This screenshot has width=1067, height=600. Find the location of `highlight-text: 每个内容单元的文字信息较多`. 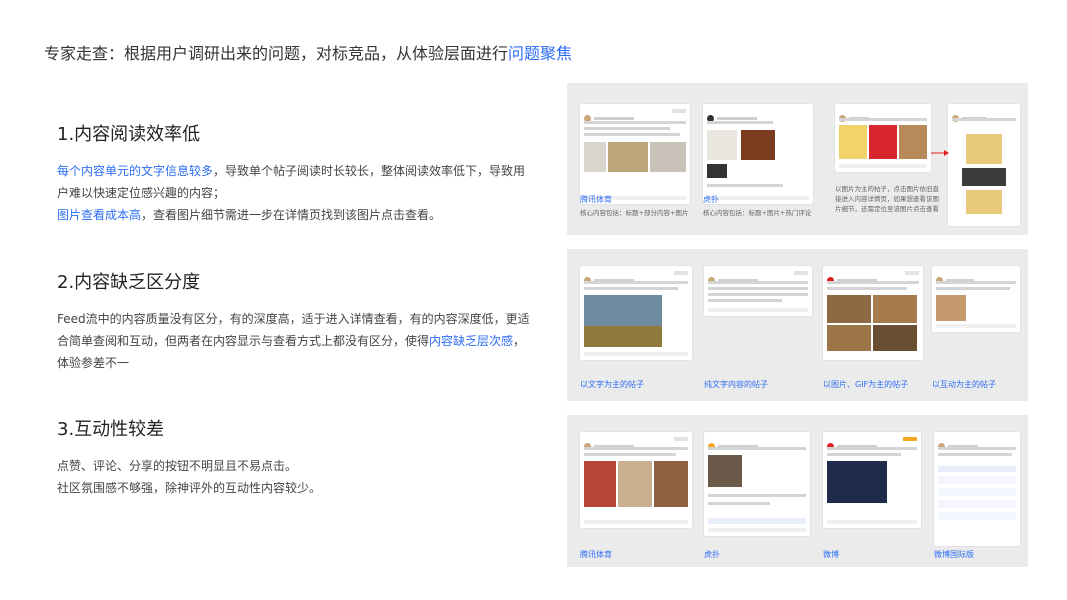

highlight-text: 每个内容单元的文字信息较多 is located at coordinates (135, 171).